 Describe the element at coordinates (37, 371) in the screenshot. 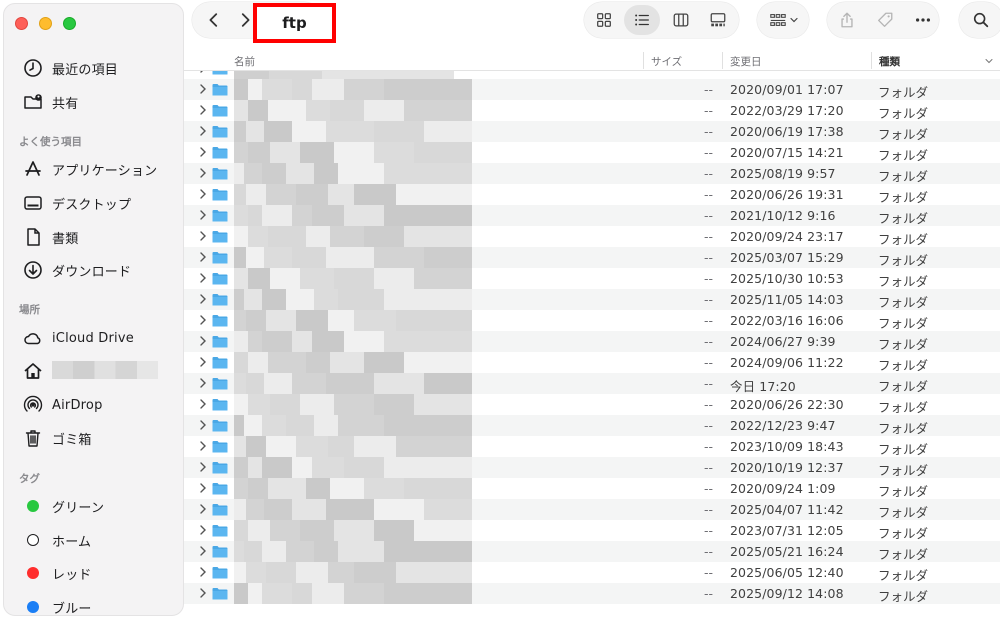

I see `sidebar-item-home` at that location.